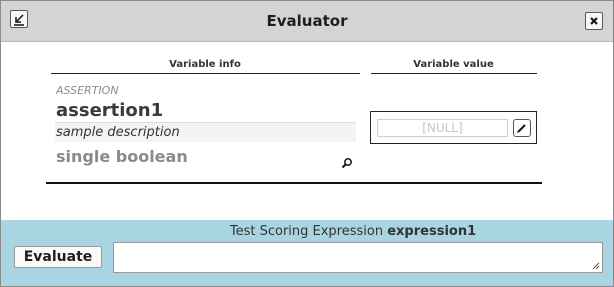  What do you see at coordinates (205, 73) in the screenshot?
I see `variable-info-header-rule` at bounding box center [205, 73].